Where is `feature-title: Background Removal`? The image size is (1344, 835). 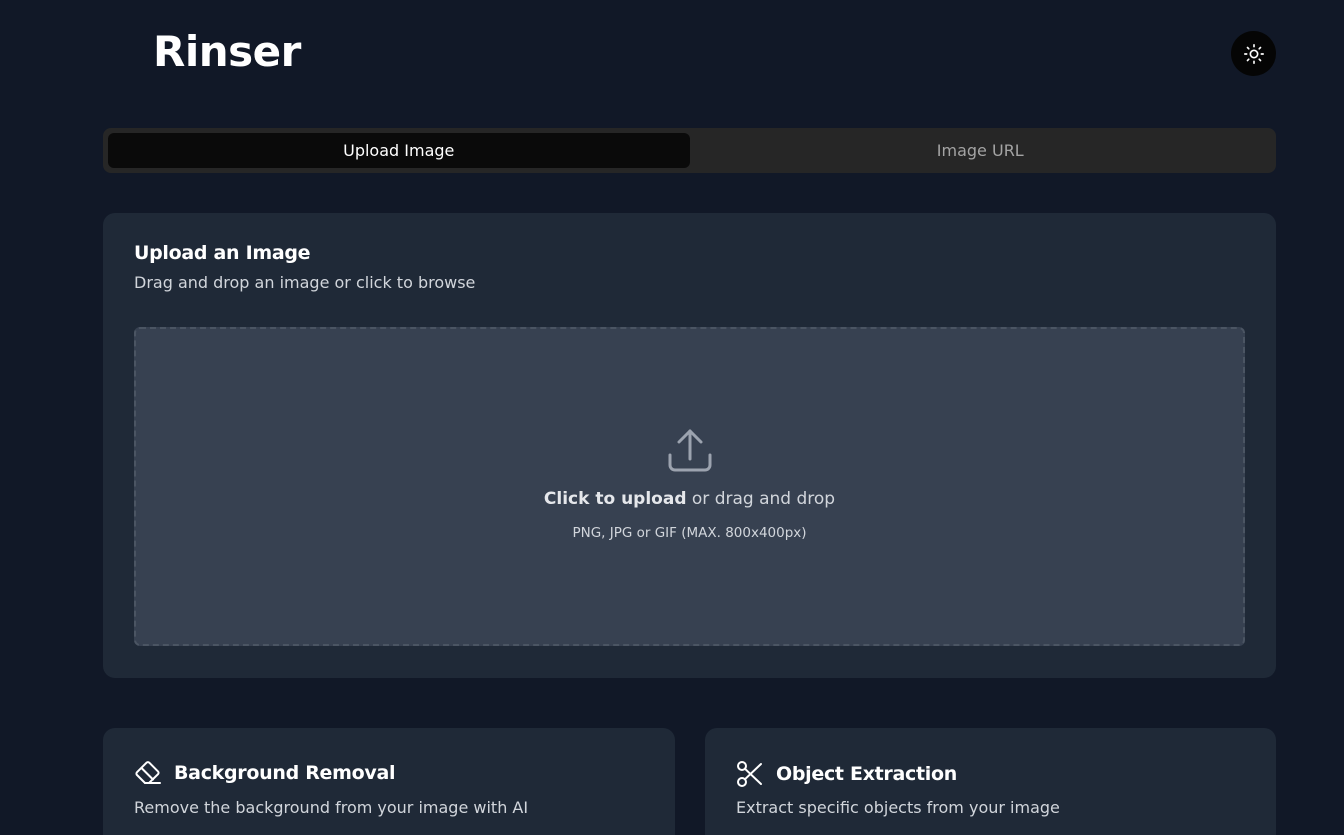
feature-title: Background Removal is located at coordinates (285, 773).